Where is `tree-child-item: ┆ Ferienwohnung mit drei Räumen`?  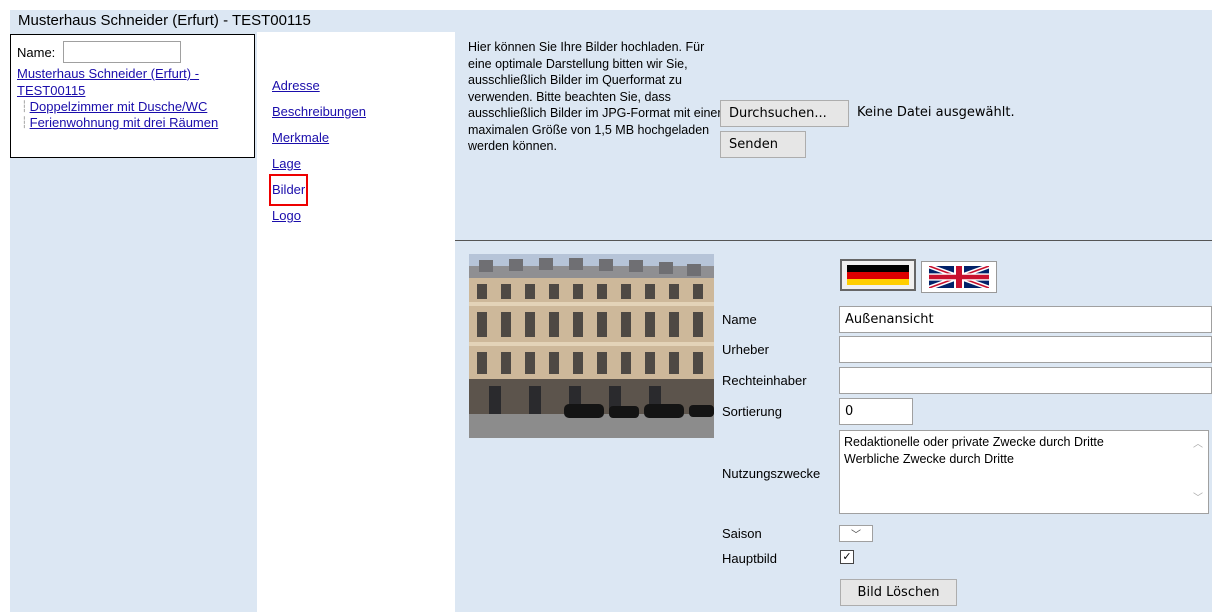
tree-child-item: ┆ Ferienwohnung mit drei Räumen is located at coordinates (132, 123).